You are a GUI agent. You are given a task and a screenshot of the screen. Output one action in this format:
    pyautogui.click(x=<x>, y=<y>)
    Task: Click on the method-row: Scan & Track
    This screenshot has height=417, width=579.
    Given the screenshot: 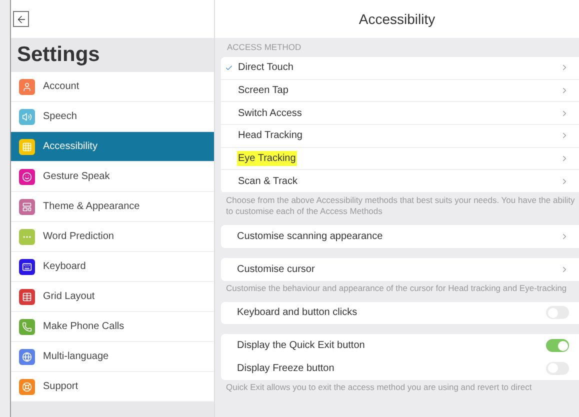 What is the action you would take?
    pyautogui.click(x=400, y=182)
    